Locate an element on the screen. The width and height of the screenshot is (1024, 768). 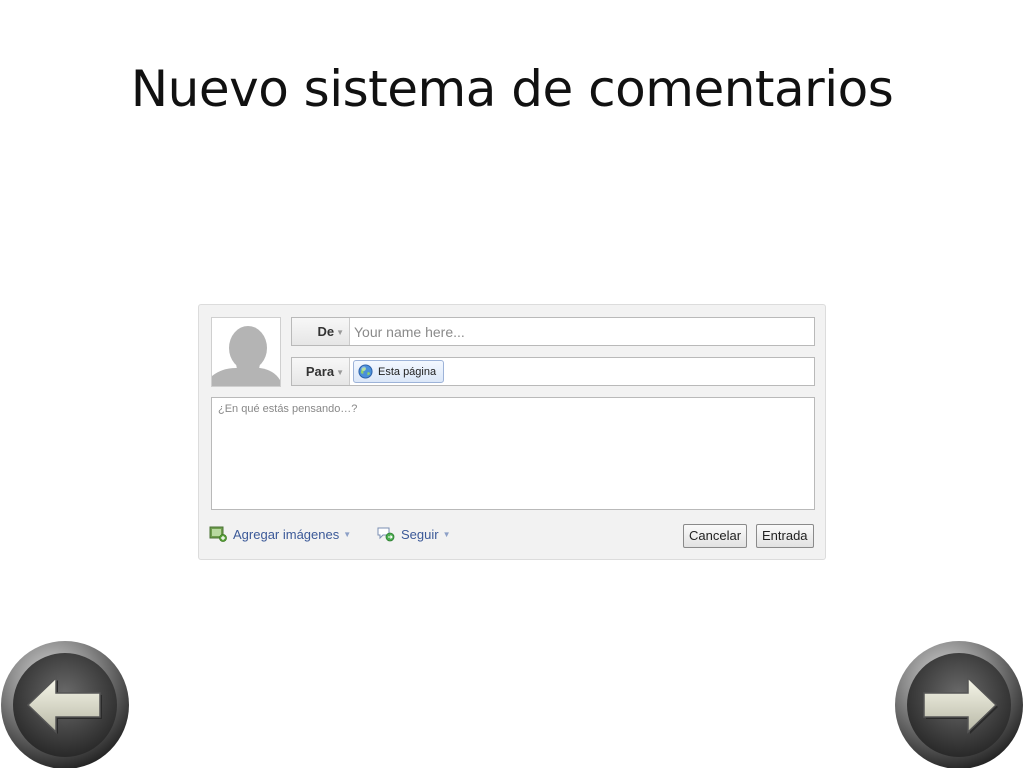
to-row: Para ▼ Esta página is located at coordinates (553, 371).